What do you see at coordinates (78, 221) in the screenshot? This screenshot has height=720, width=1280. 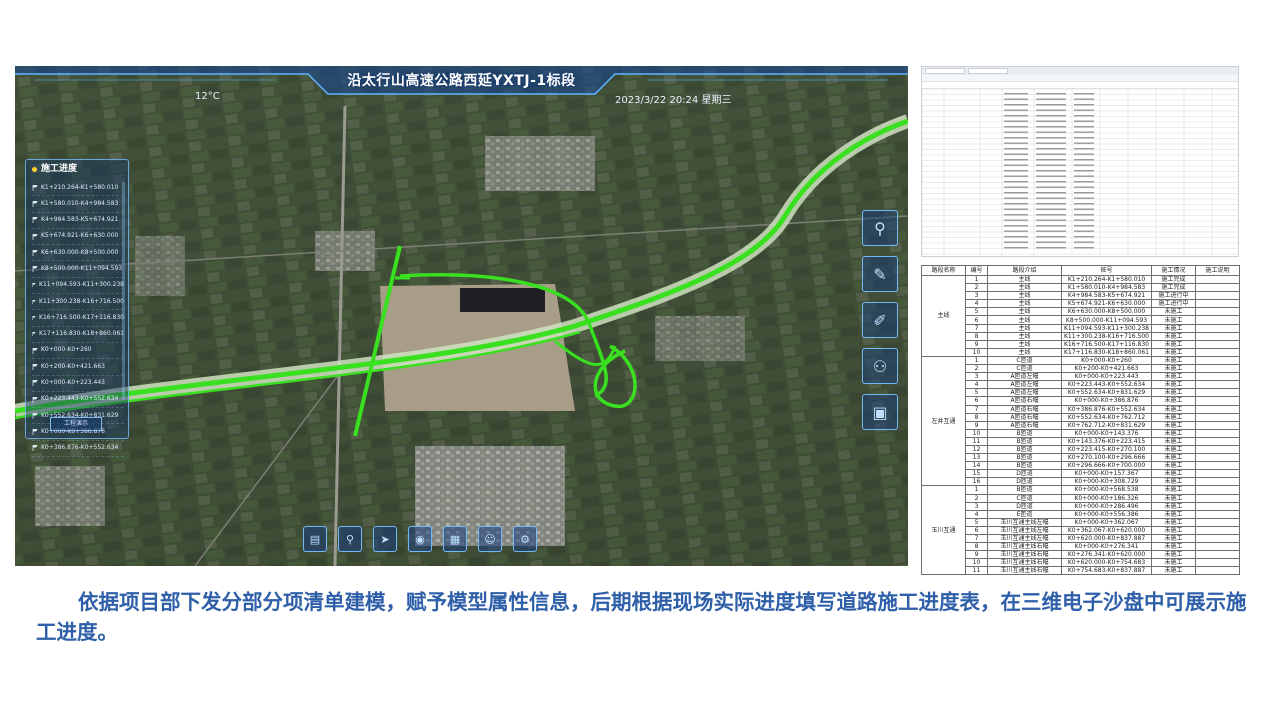 I see `progress-list-item: K4+984.583-K5+674.921` at bounding box center [78, 221].